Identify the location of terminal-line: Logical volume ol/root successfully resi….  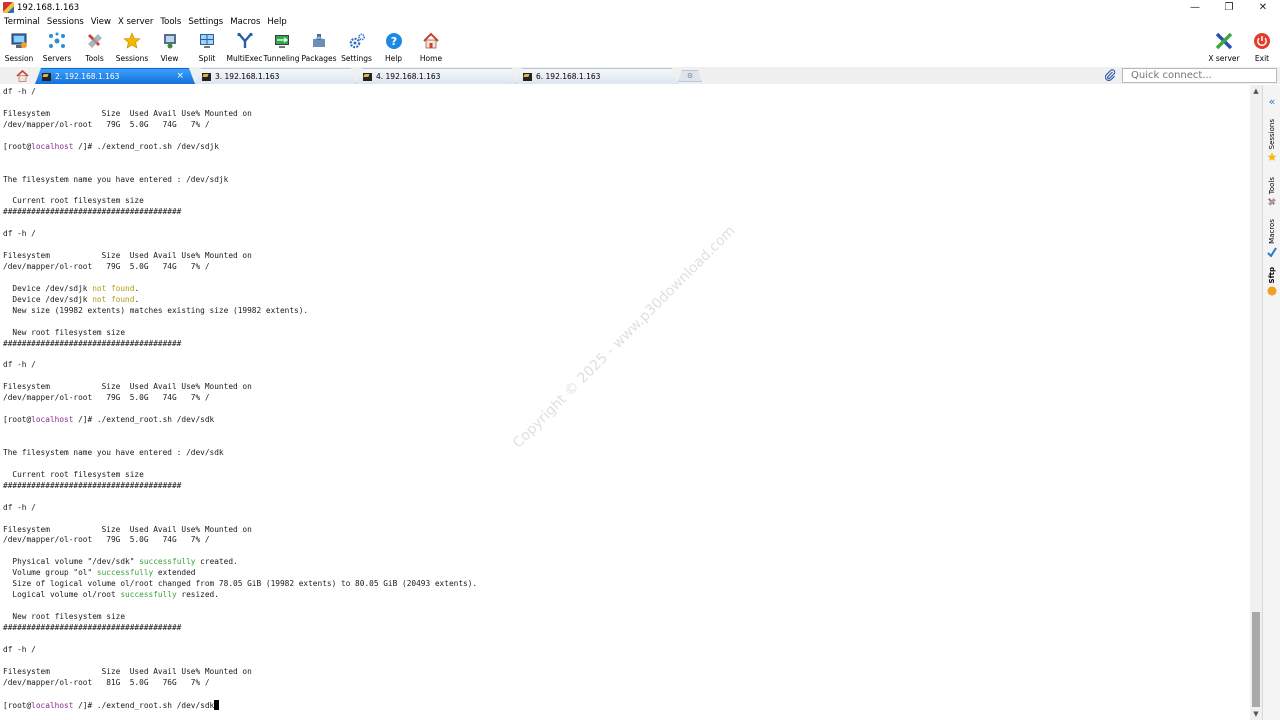
(240, 595).